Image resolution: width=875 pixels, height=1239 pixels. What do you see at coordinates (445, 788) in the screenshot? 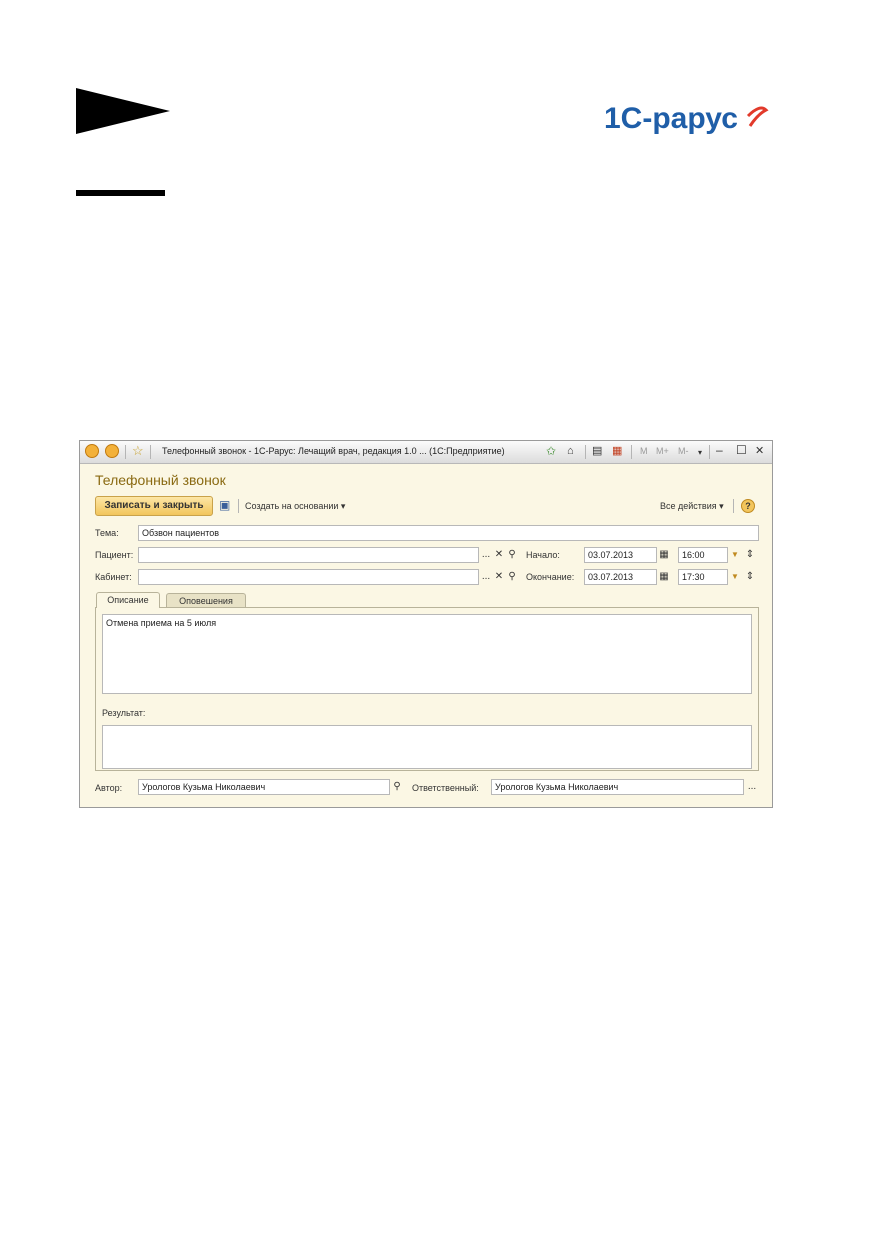
I see `responsible-label: Ответственный:` at bounding box center [445, 788].